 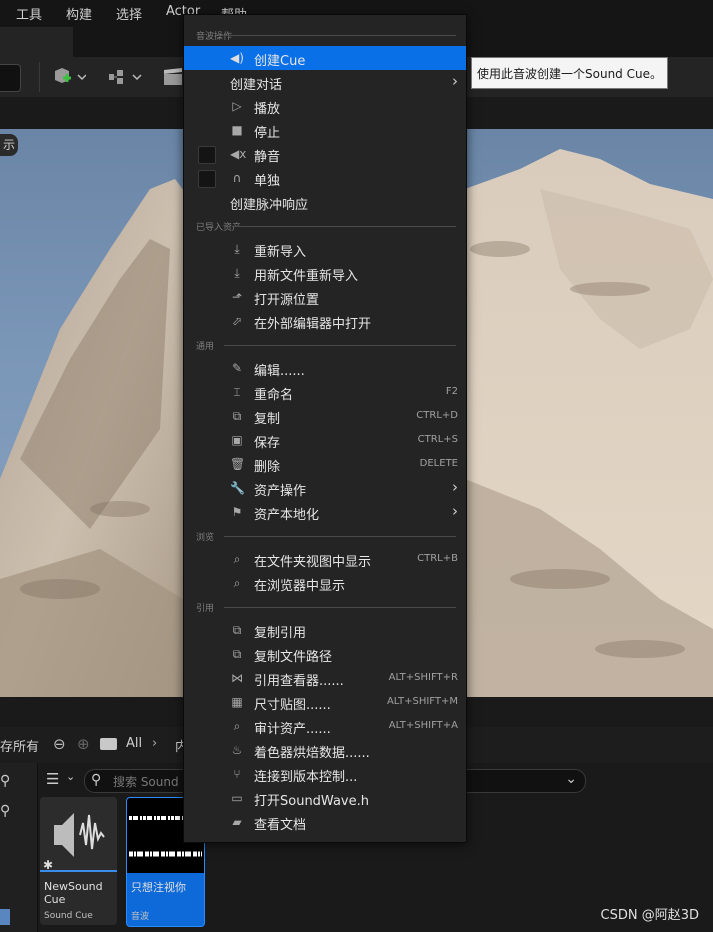 What do you see at coordinates (237, 822) in the screenshot?
I see `book-icon: ▰` at bounding box center [237, 822].